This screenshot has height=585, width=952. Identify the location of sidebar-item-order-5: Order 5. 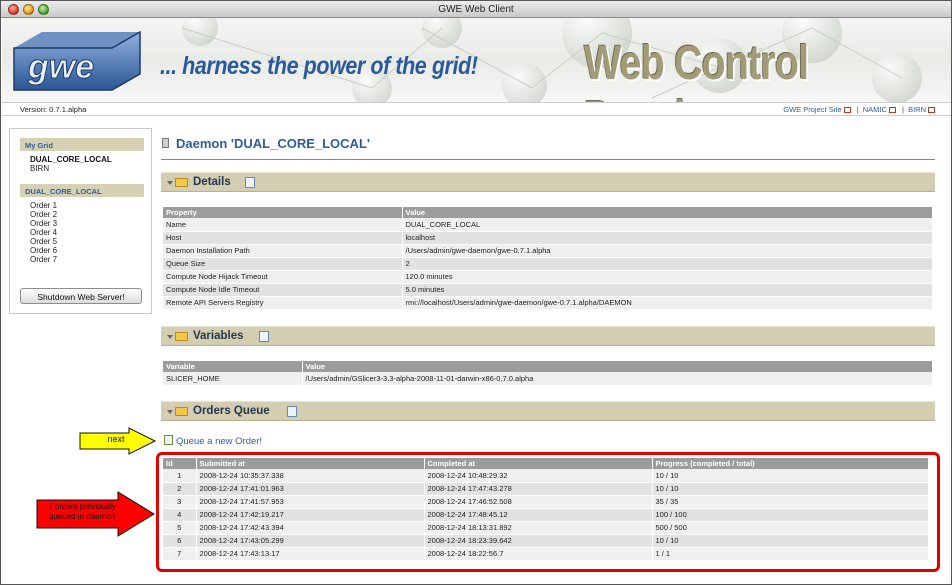
(43, 241).